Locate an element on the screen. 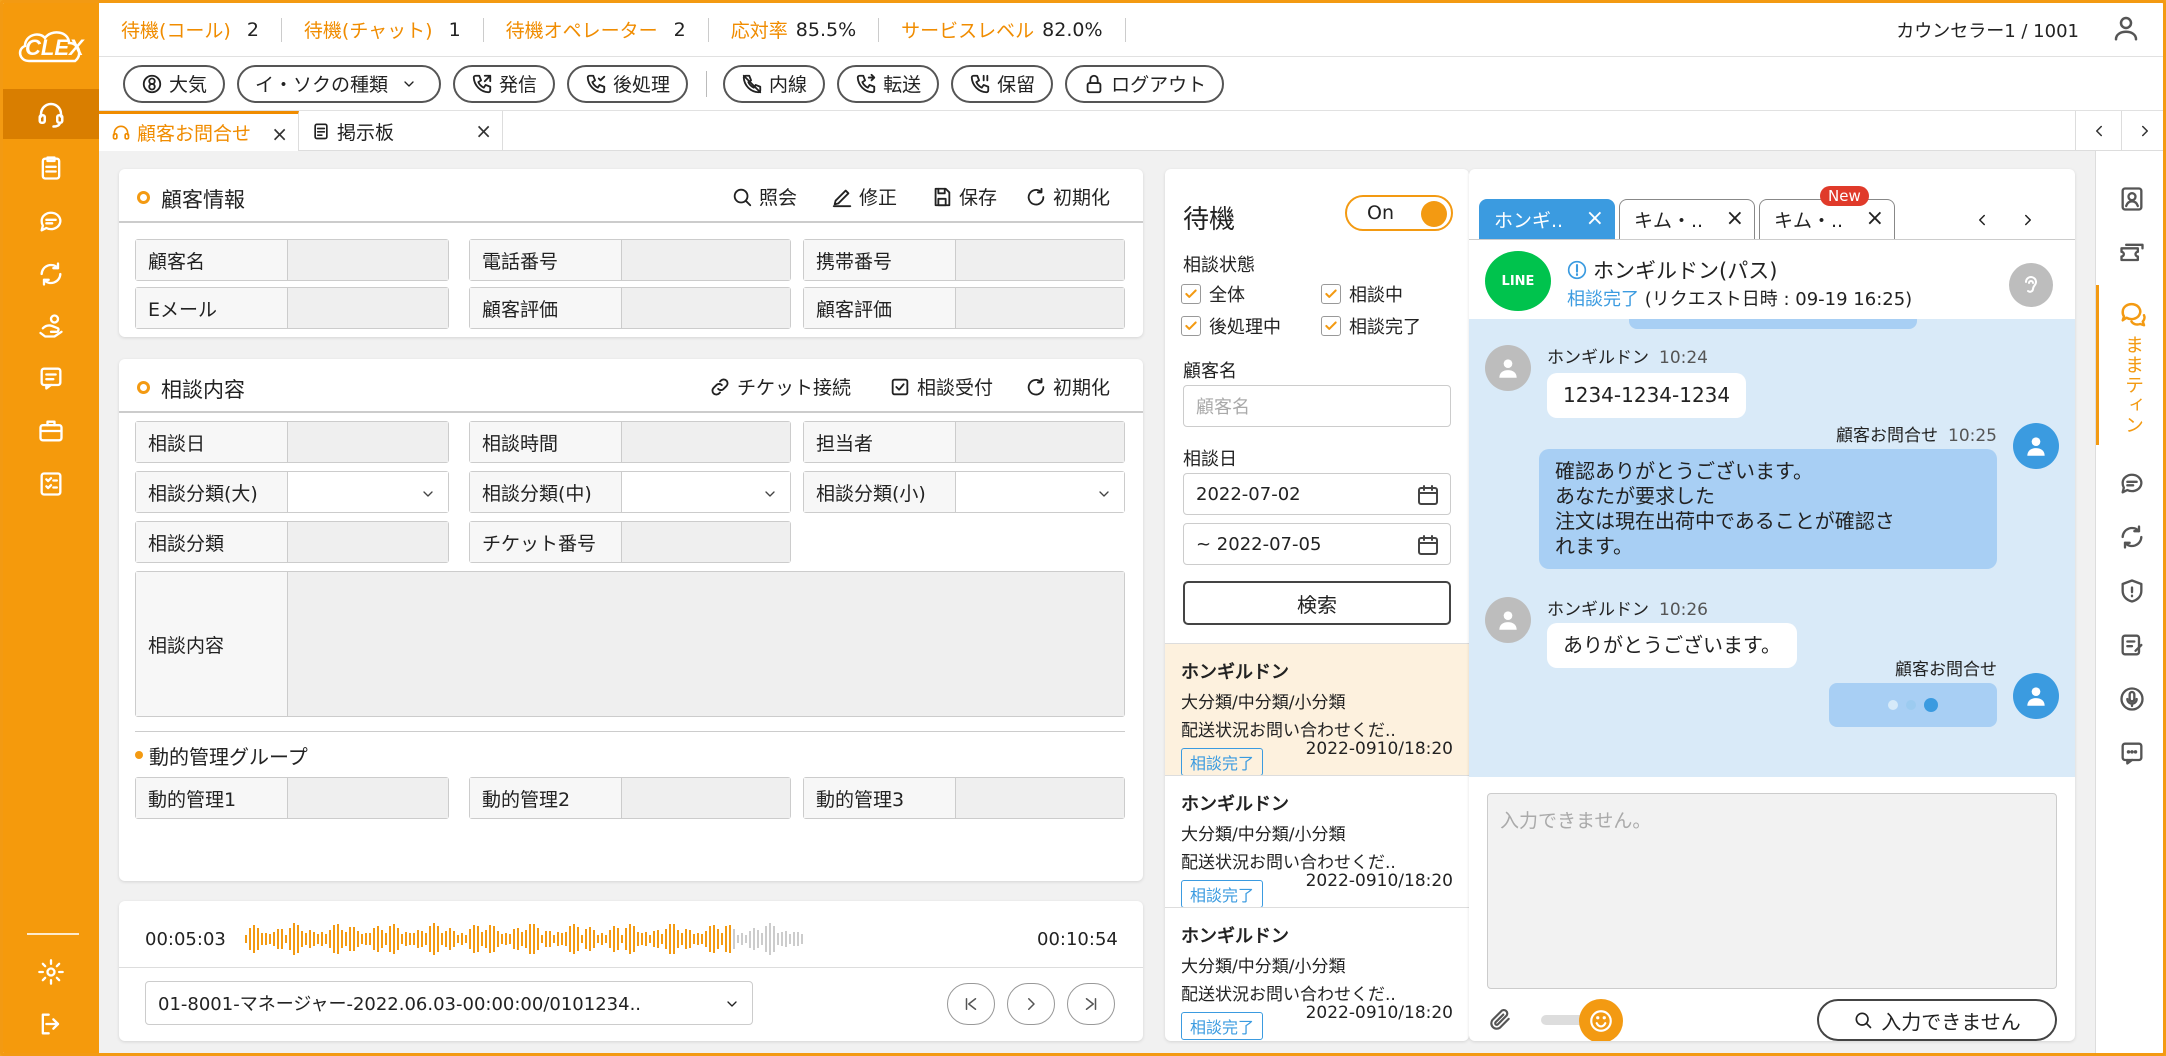 The width and height of the screenshot is (2166, 1056). checkbox-icon is located at coordinates (900, 386).